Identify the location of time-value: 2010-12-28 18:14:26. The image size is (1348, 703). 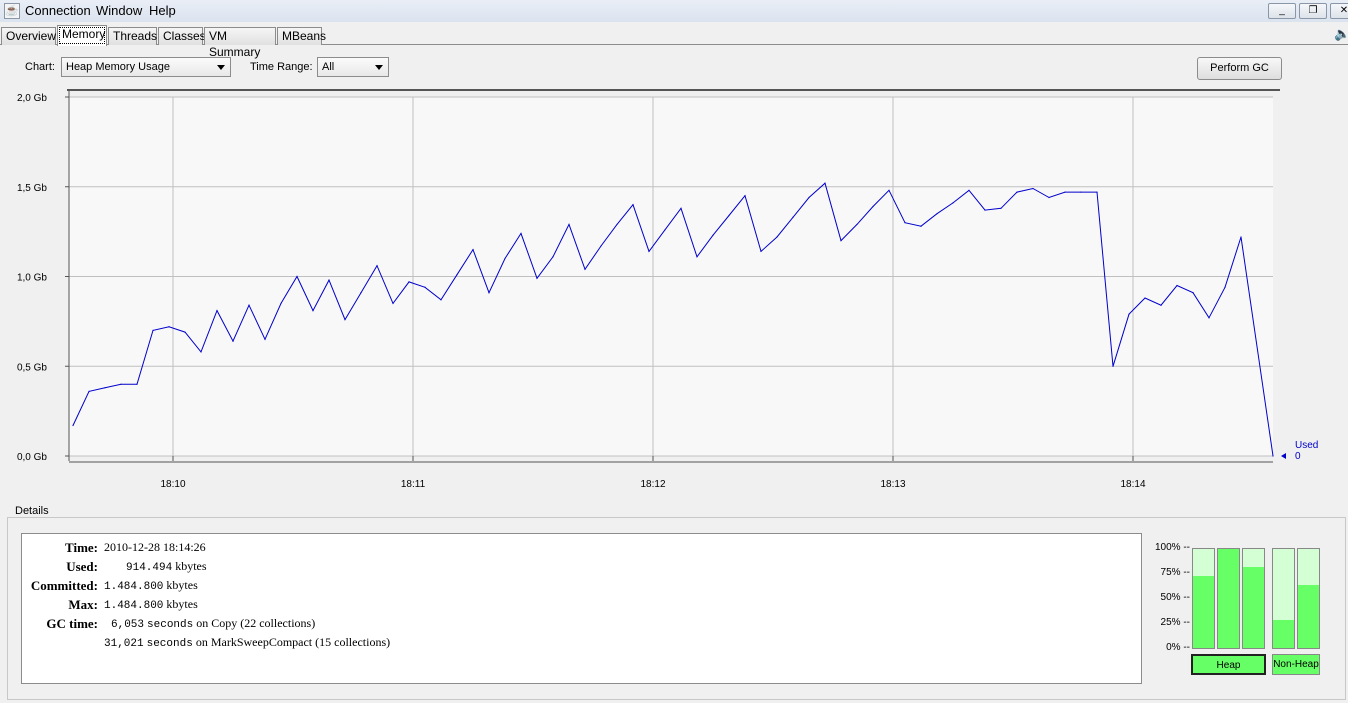
(155, 547).